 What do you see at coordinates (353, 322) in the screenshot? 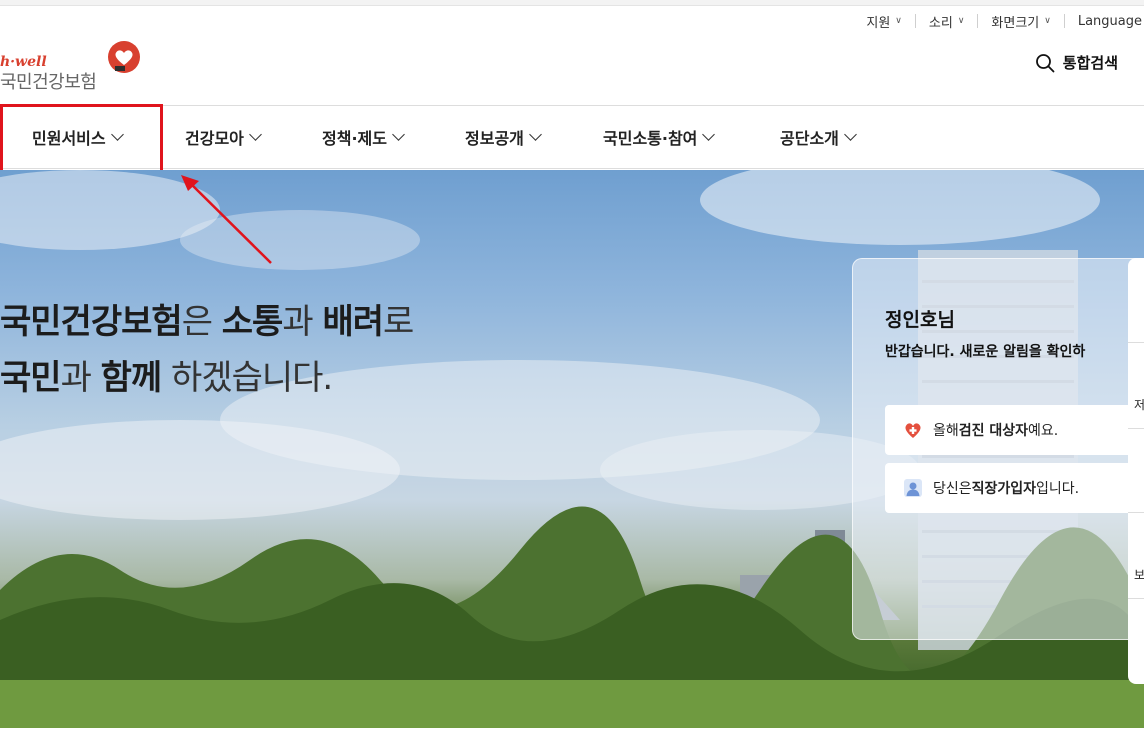
I see `hero-text: 배려` at bounding box center [353, 322].